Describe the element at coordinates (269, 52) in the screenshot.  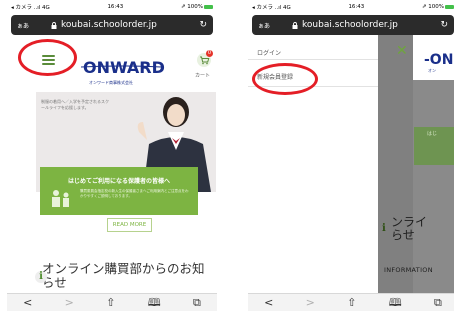
I see `menu-item-login: ログイン` at that location.